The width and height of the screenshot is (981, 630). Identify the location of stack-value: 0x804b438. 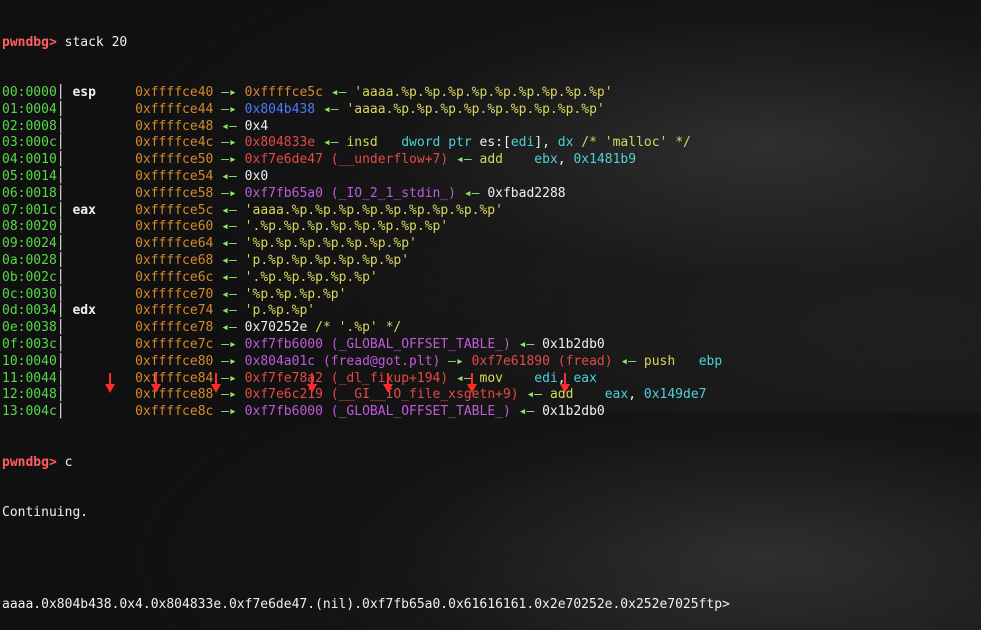
(280, 109).